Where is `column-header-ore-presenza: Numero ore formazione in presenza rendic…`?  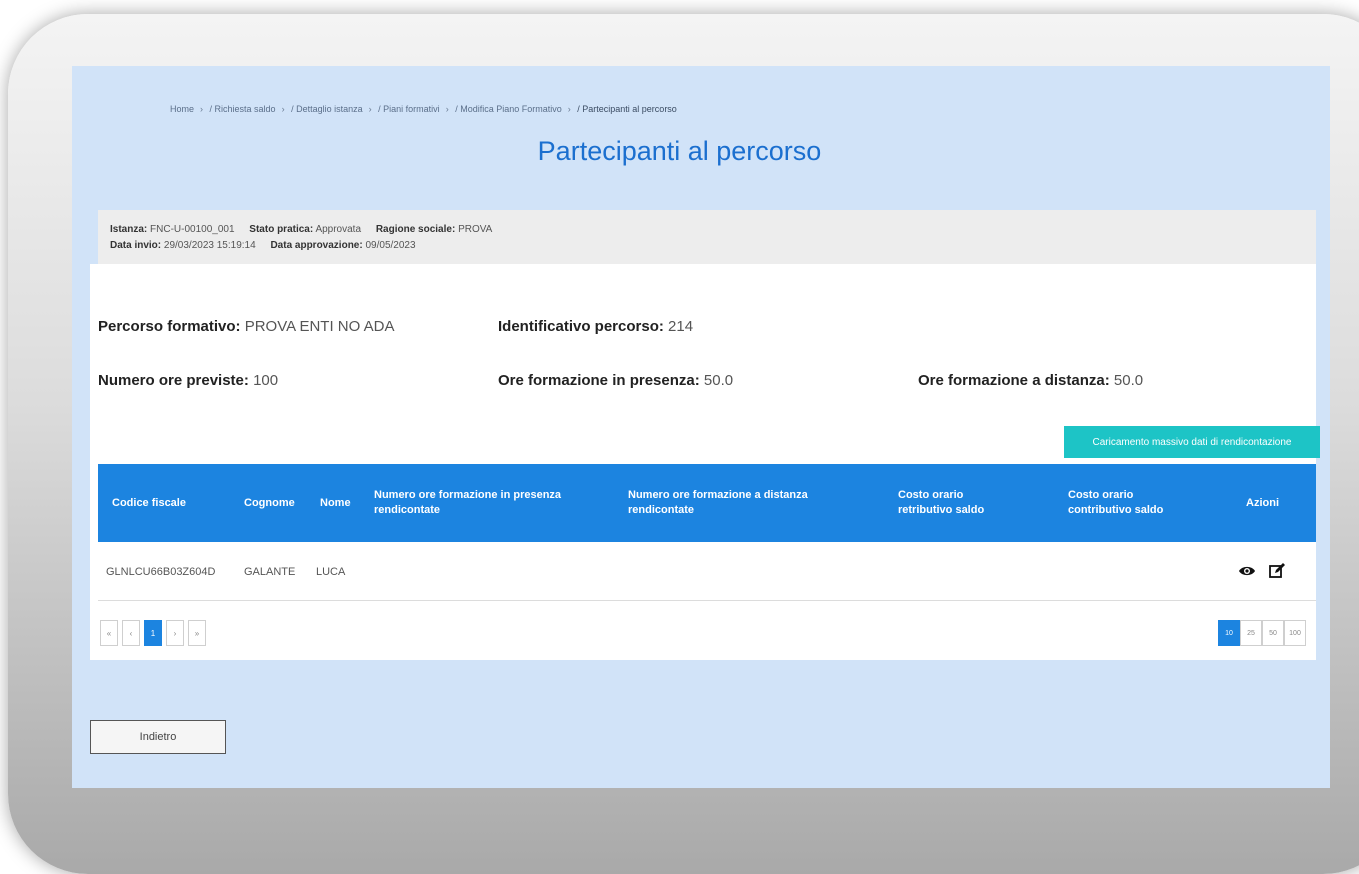 column-header-ore-presenza: Numero ore formazione in presenza rendic… is located at coordinates (469, 503).